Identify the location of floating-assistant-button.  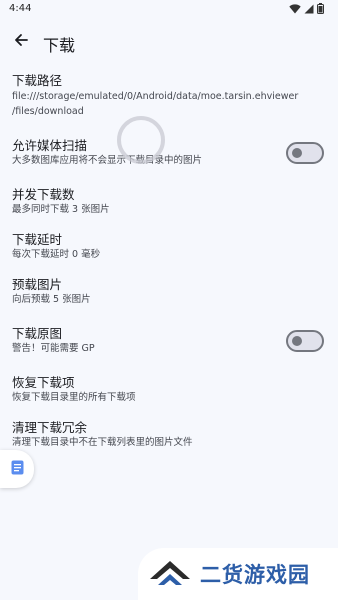
(17, 469).